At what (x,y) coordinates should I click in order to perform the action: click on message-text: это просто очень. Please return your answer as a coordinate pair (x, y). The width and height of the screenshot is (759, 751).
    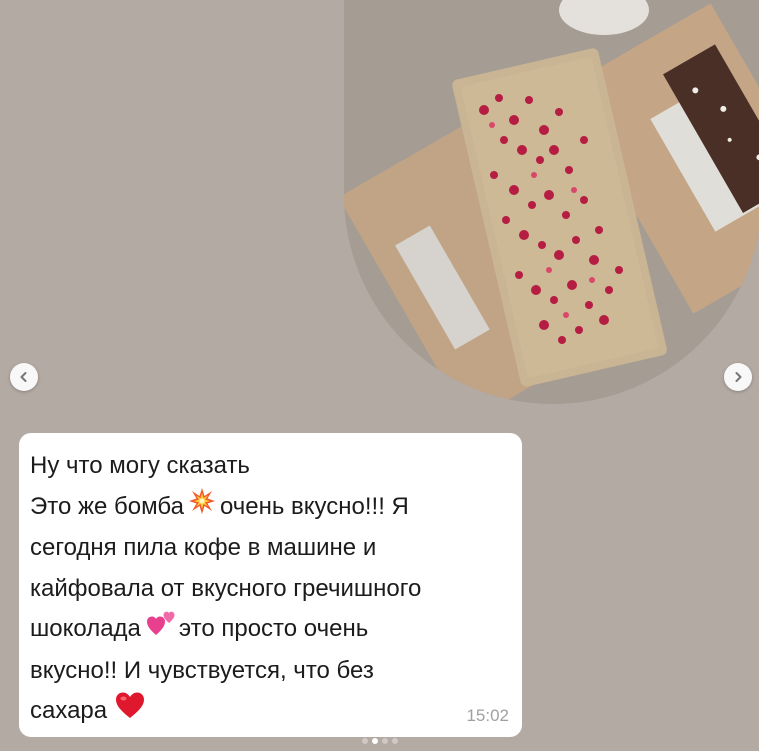
    Looking at the image, I should click on (273, 629).